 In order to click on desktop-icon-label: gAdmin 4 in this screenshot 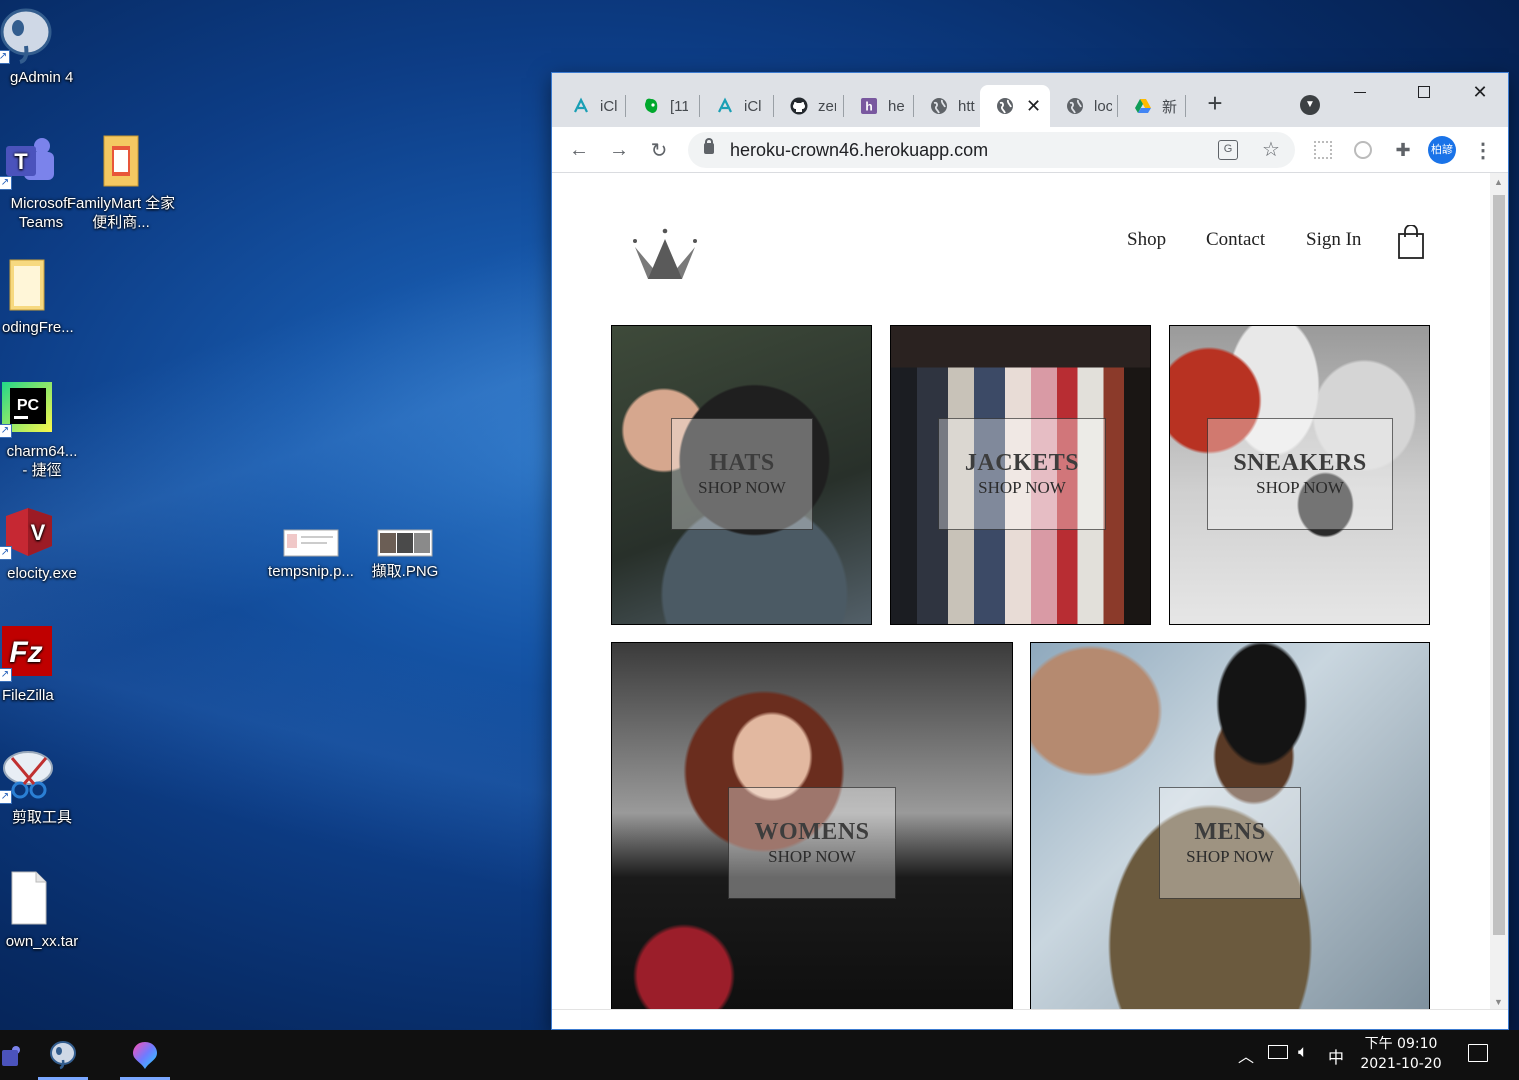, I will do `click(42, 77)`.